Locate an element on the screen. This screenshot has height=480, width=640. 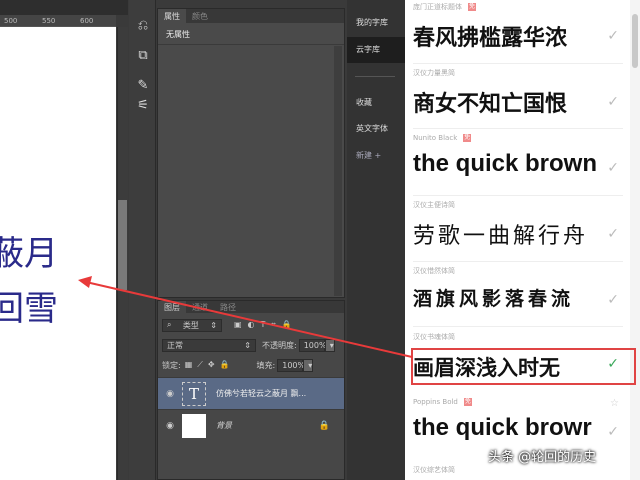
watermark: 头条 @轮回的历史 is located at coordinates (542, 457).